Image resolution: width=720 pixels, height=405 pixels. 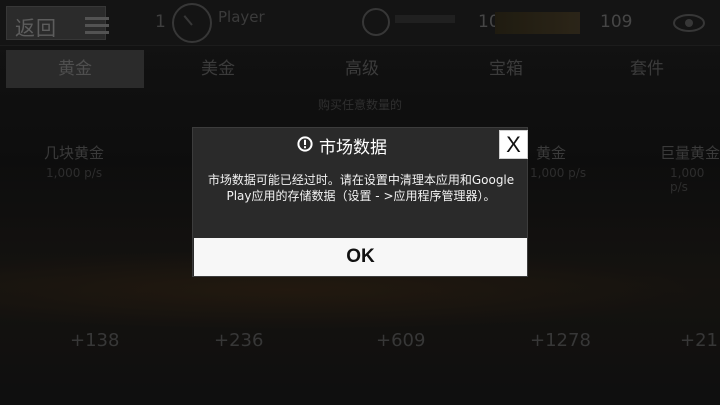 I want to click on alert-icon, so click(x=305, y=144).